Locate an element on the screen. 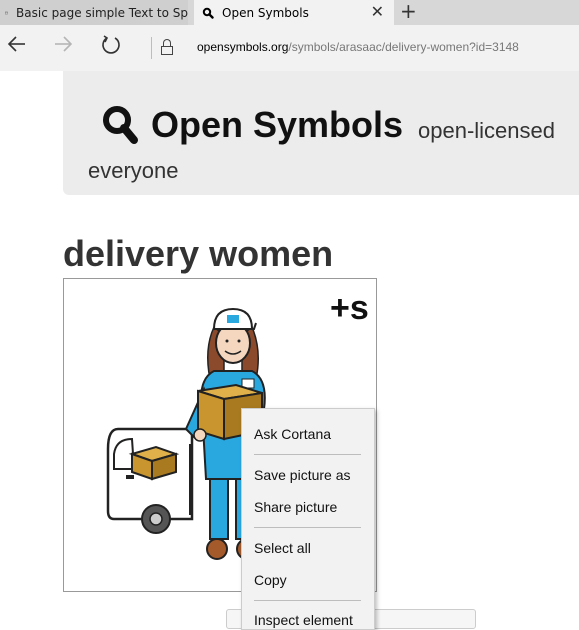 This screenshot has height=630, width=579. page-title: delivery women is located at coordinates (198, 253).